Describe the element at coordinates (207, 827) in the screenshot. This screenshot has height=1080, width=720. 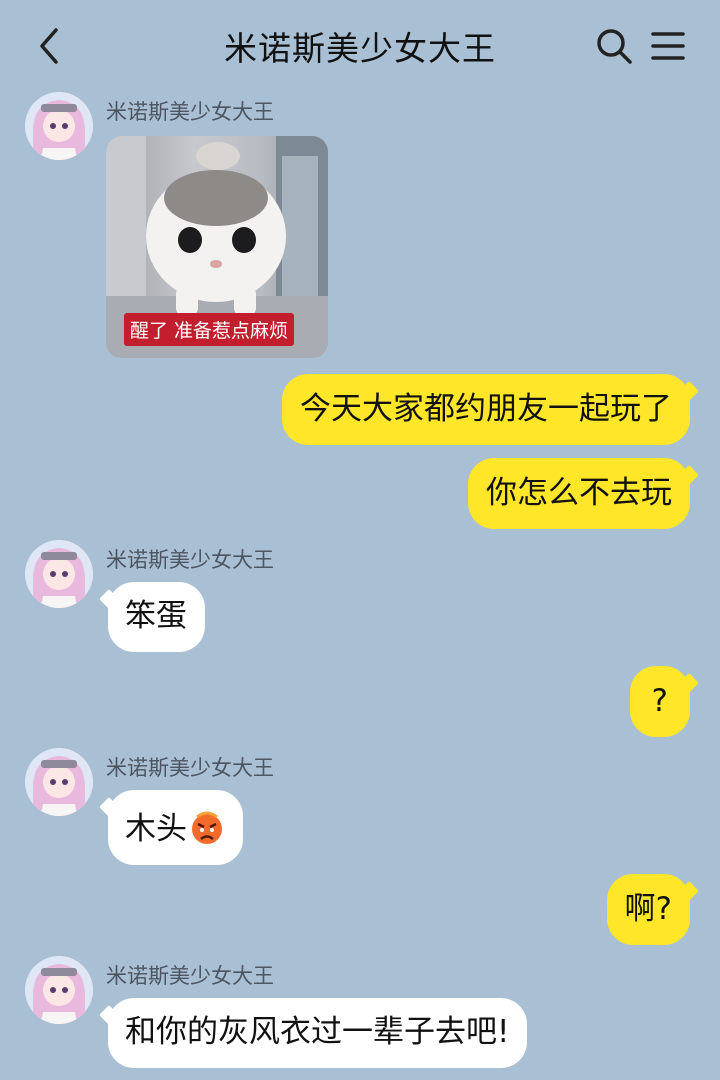
I see `angry-face-emoji` at that location.